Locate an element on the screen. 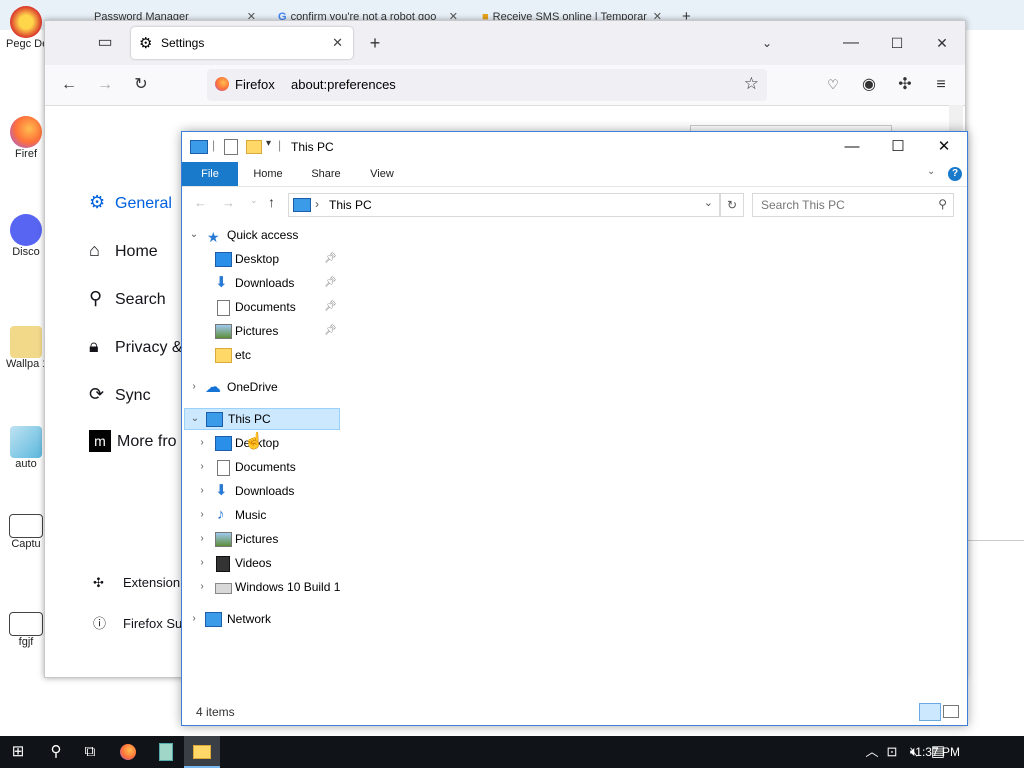  menu-icon: ≡ is located at coordinates (941, 85).